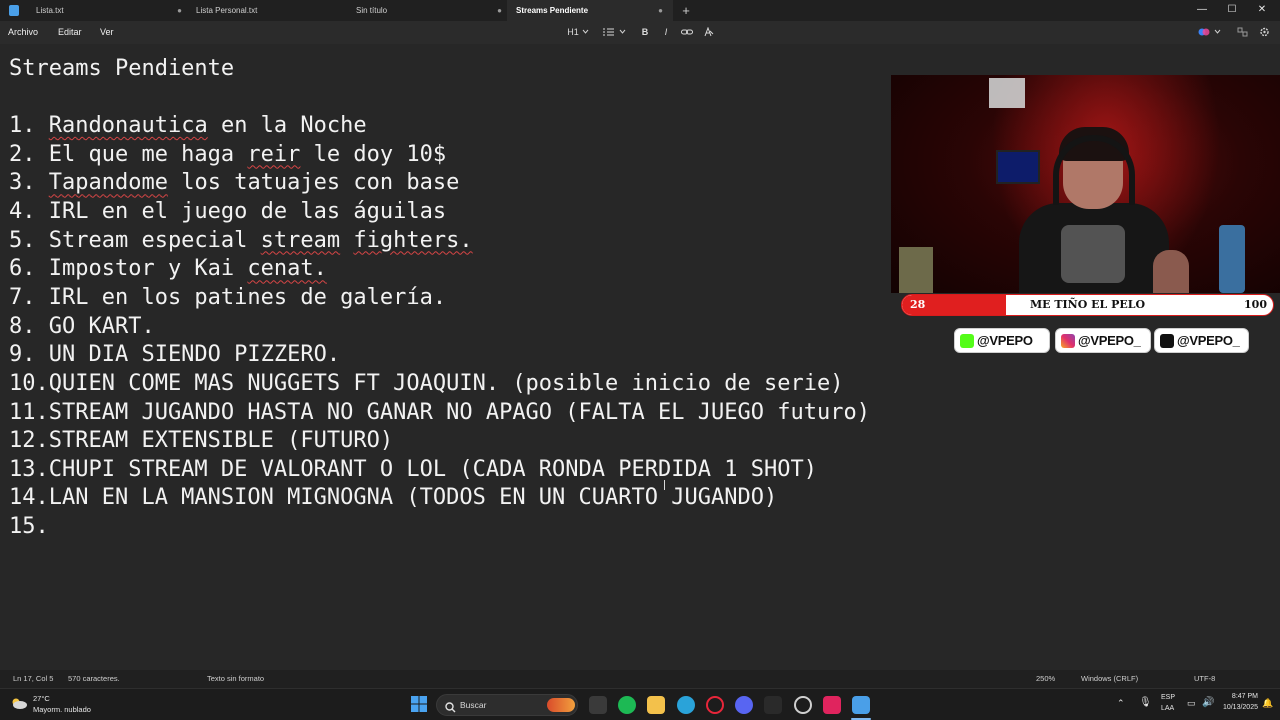 This screenshot has height=720, width=1280. I want to click on menu-ver: Ver, so click(107, 32).